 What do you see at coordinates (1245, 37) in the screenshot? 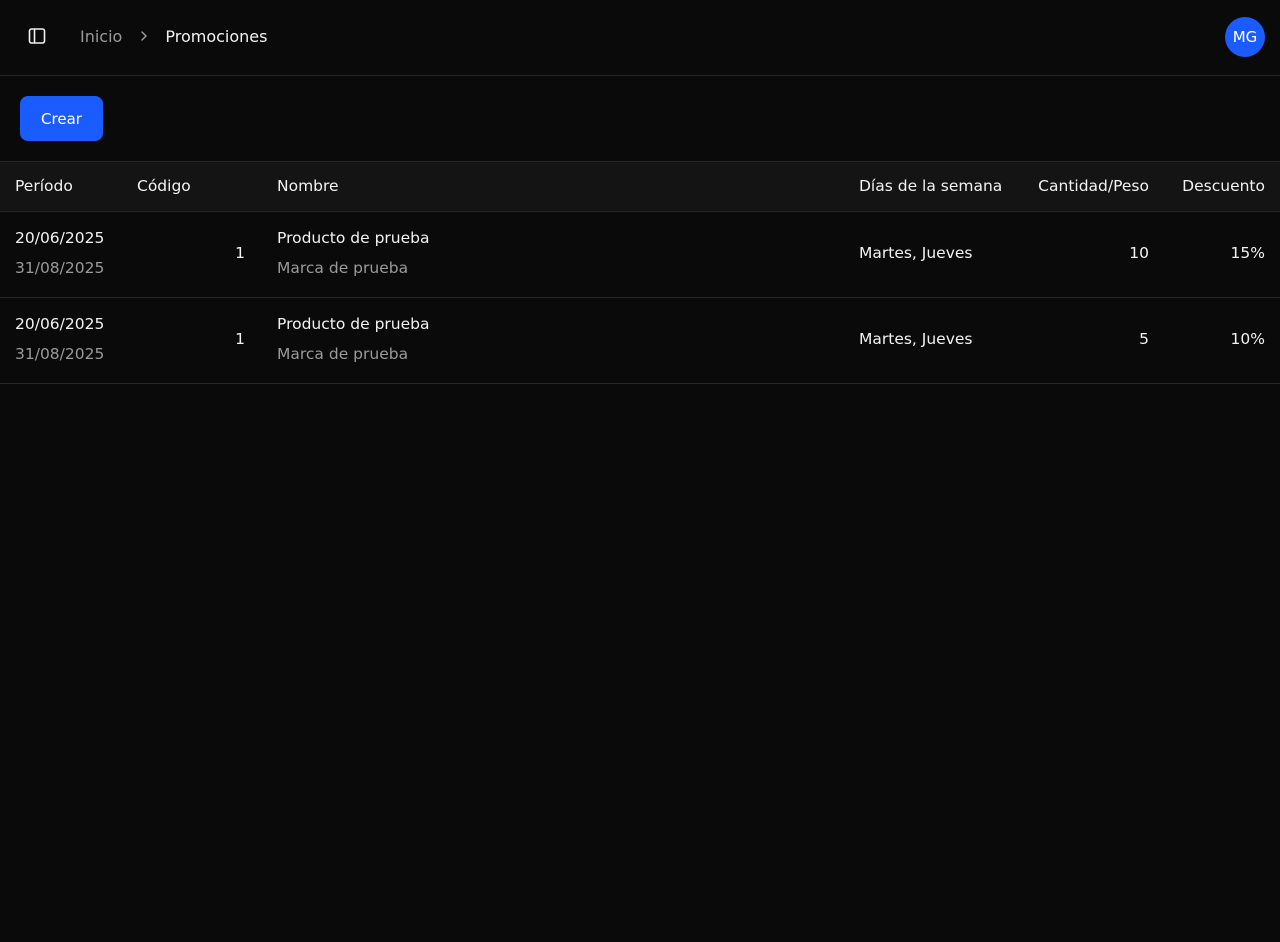
I see `user-avatar: MG` at bounding box center [1245, 37].